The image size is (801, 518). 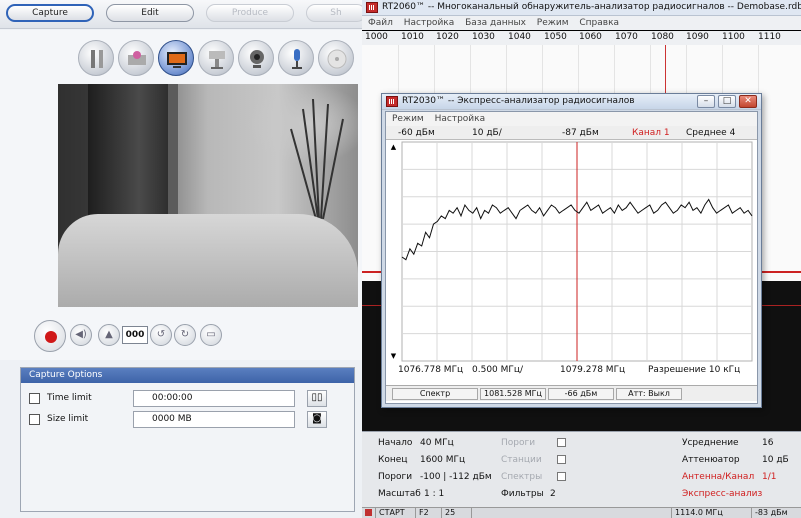 What do you see at coordinates (185, 335) in the screenshot?
I see `forward-button: ↻` at bounding box center [185, 335].